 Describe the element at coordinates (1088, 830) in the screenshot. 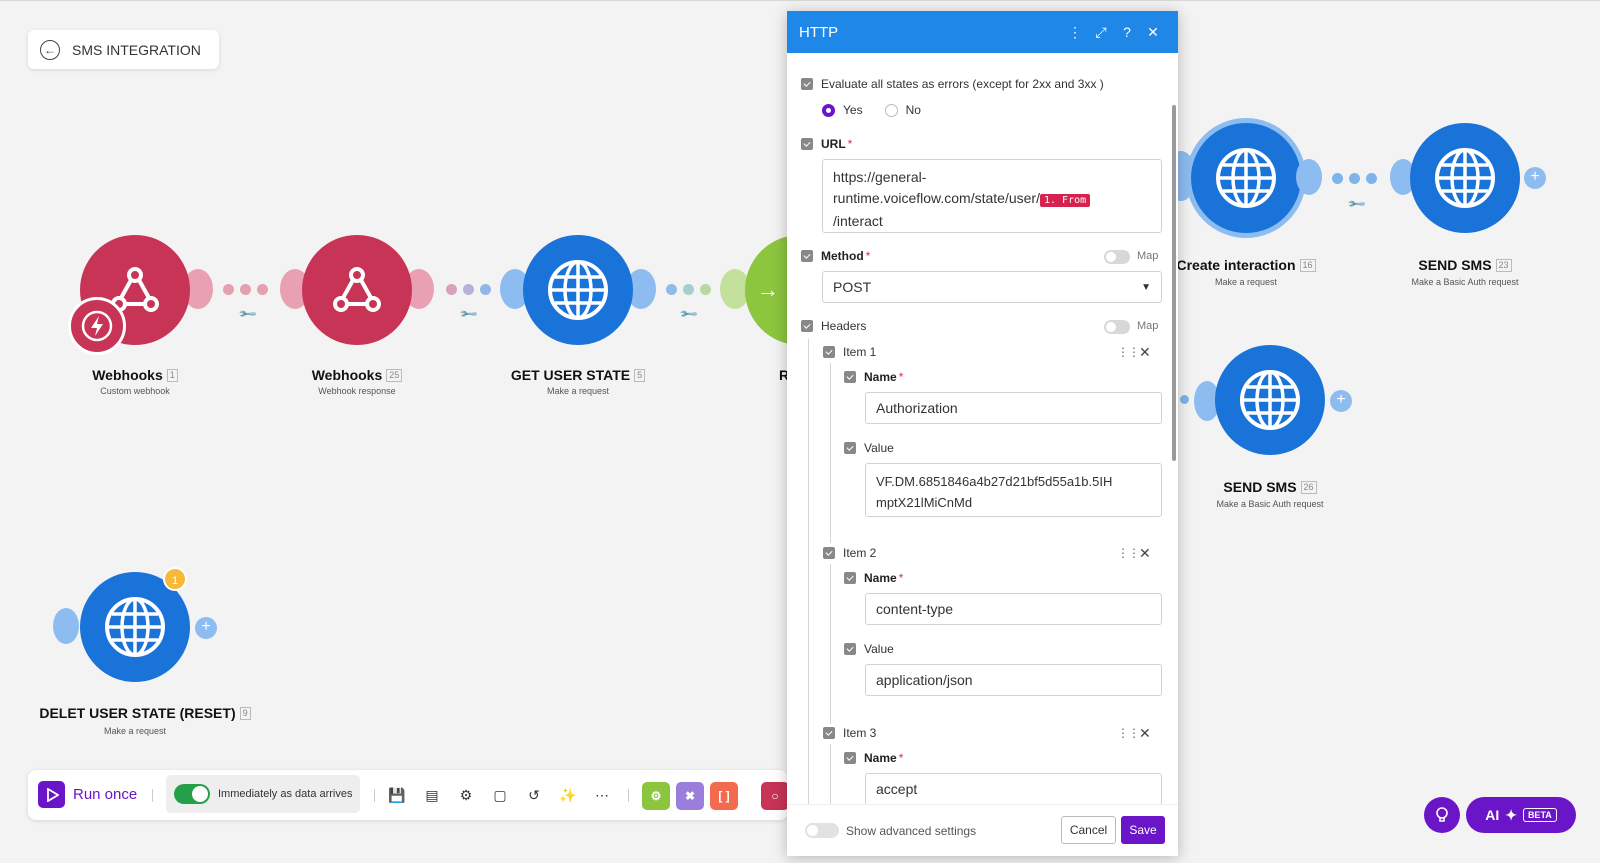

I see `cancel-button: Cancel` at that location.